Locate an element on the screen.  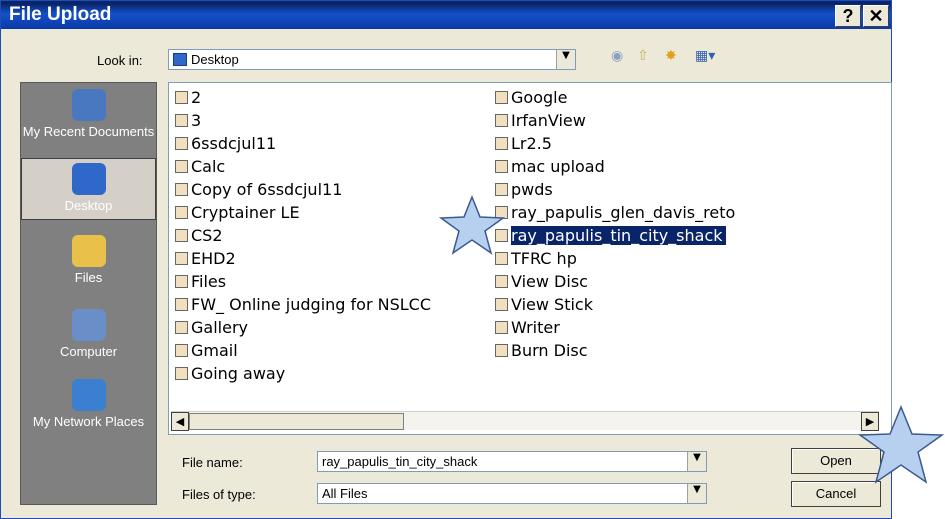
file-name-value: ray_papulis_tin_city_shack is located at coordinates (400, 461).